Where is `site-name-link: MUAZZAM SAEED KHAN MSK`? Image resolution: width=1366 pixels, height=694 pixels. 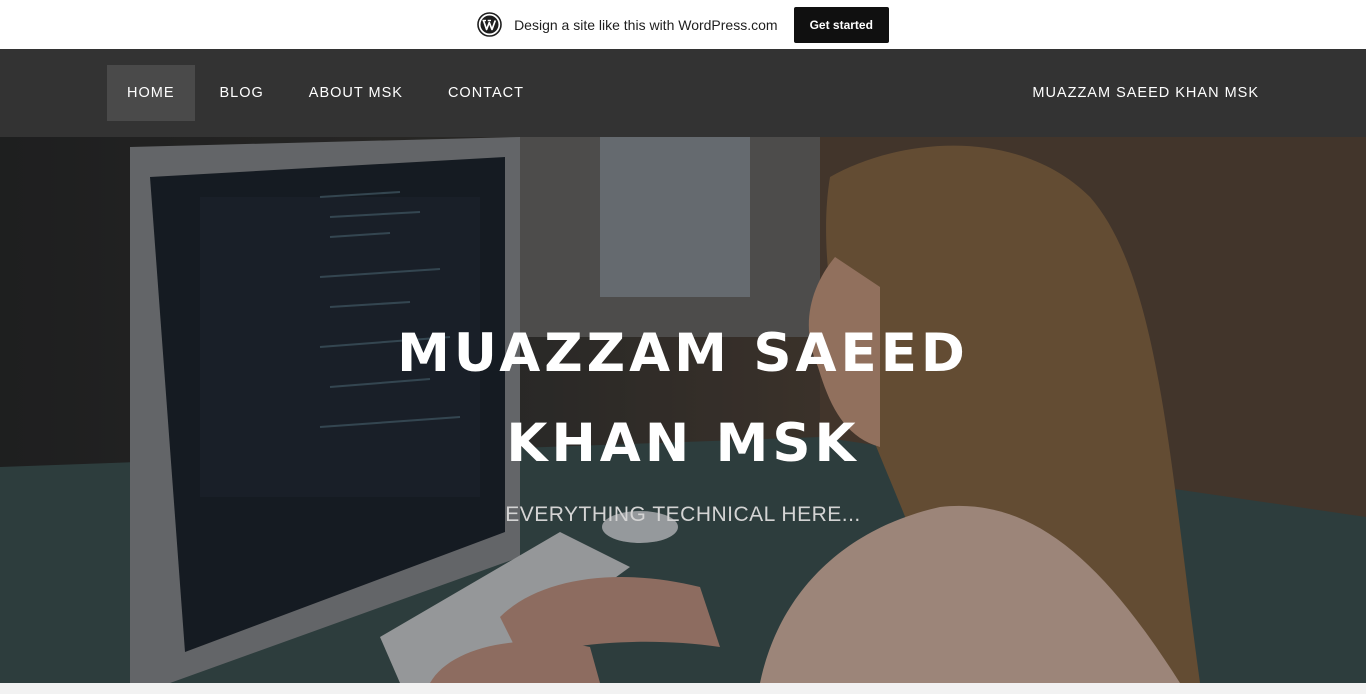 site-name-link: MUAZZAM SAEED KHAN MSK is located at coordinates (1145, 93).